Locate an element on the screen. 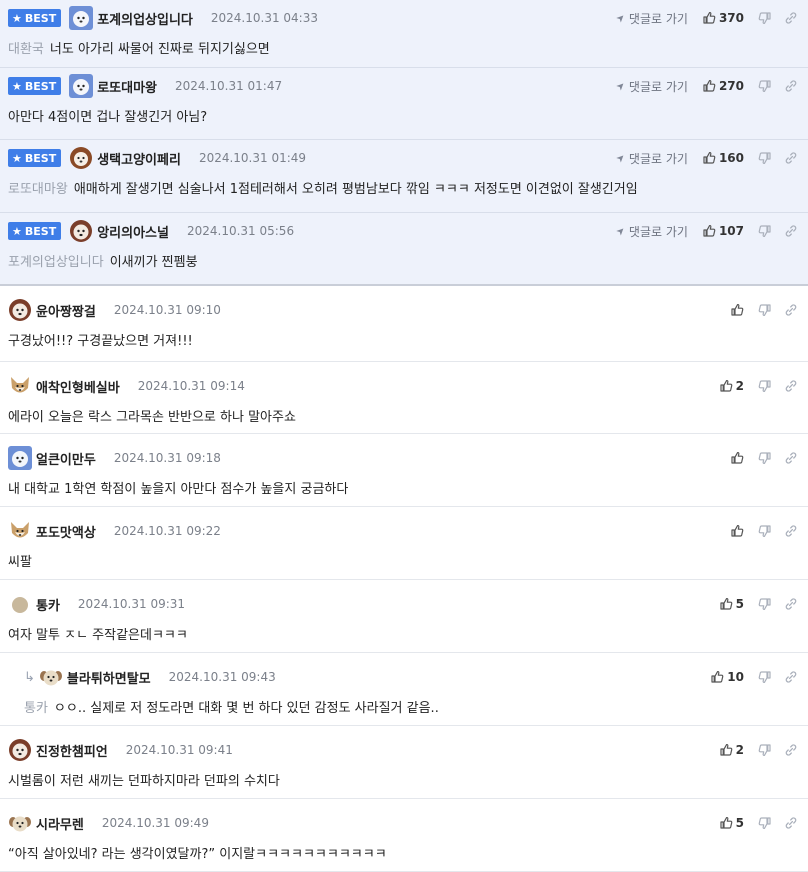  nickname: 시라무렌 is located at coordinates (60, 823).